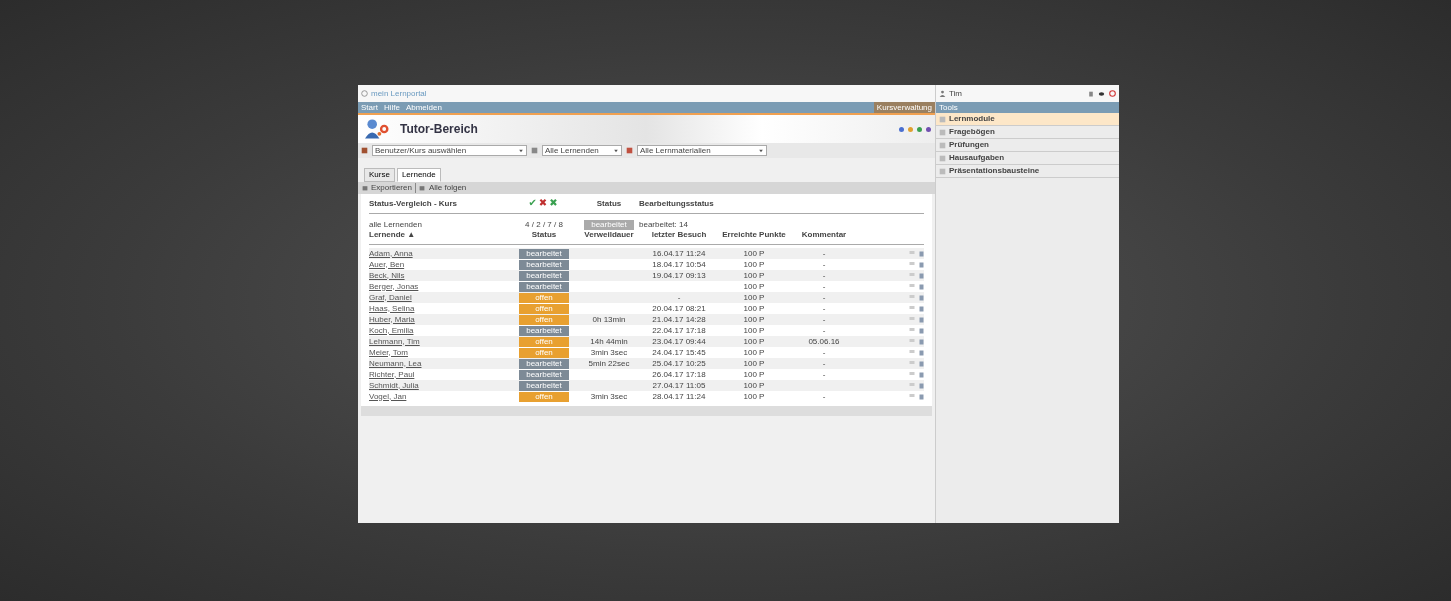  What do you see at coordinates (609, 341) in the screenshot?
I see `table-cell-text: 14h 44min` at bounding box center [609, 341].